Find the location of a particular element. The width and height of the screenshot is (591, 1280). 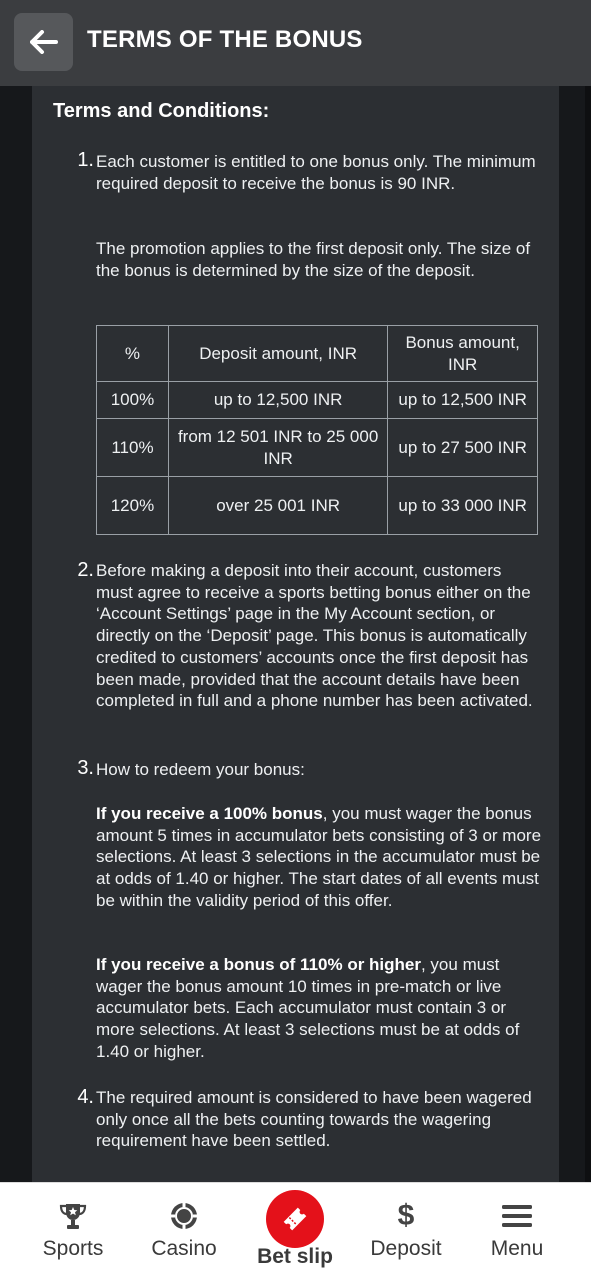

bottom-navigation: Sports Casino Bet slip $ Deposit Menu is located at coordinates (295, 1231).